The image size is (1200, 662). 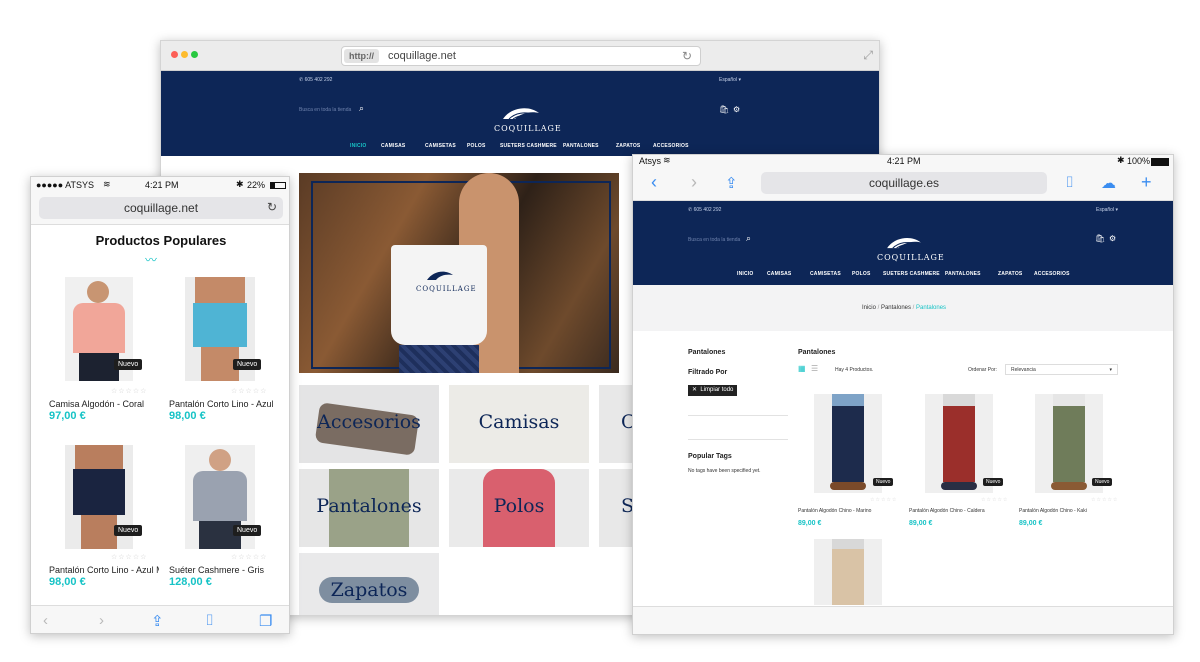 I want to click on category-label: Camisas, so click(x=519, y=422).